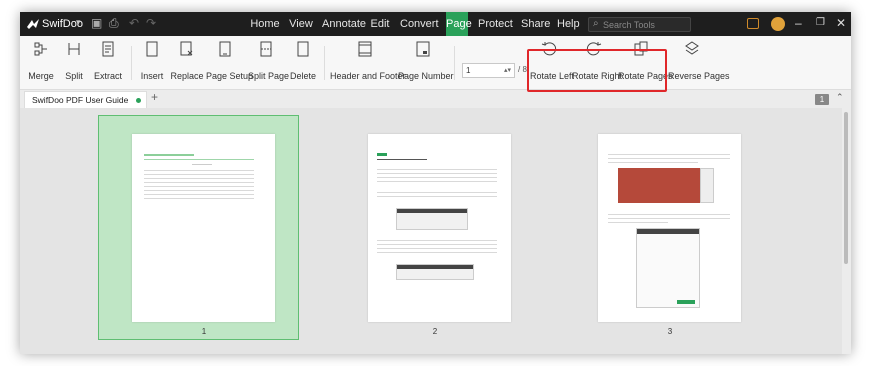 The image size is (870, 366). Describe the element at coordinates (74, 62) in the screenshot. I see `split-button: Split` at that location.